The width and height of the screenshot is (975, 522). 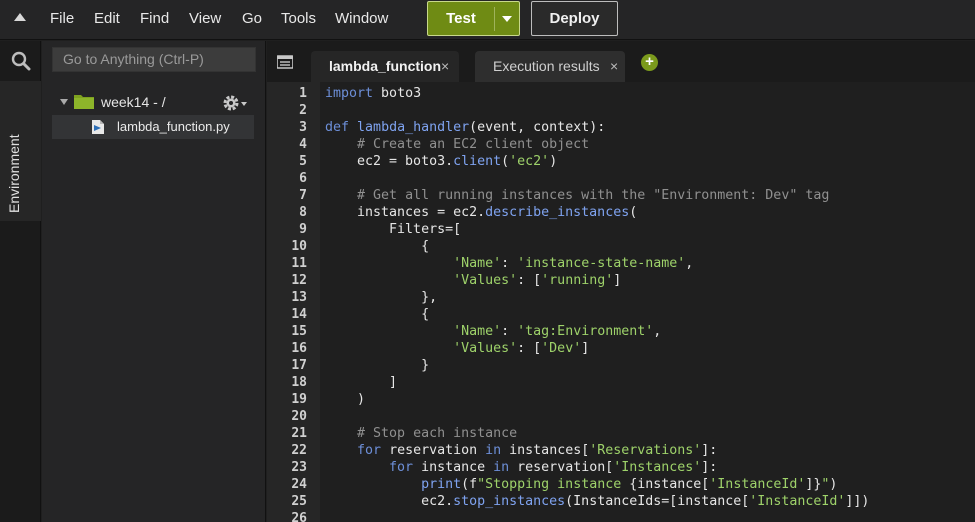 I want to click on tab-lambda-function: lambda_function ×, so click(x=385, y=66).